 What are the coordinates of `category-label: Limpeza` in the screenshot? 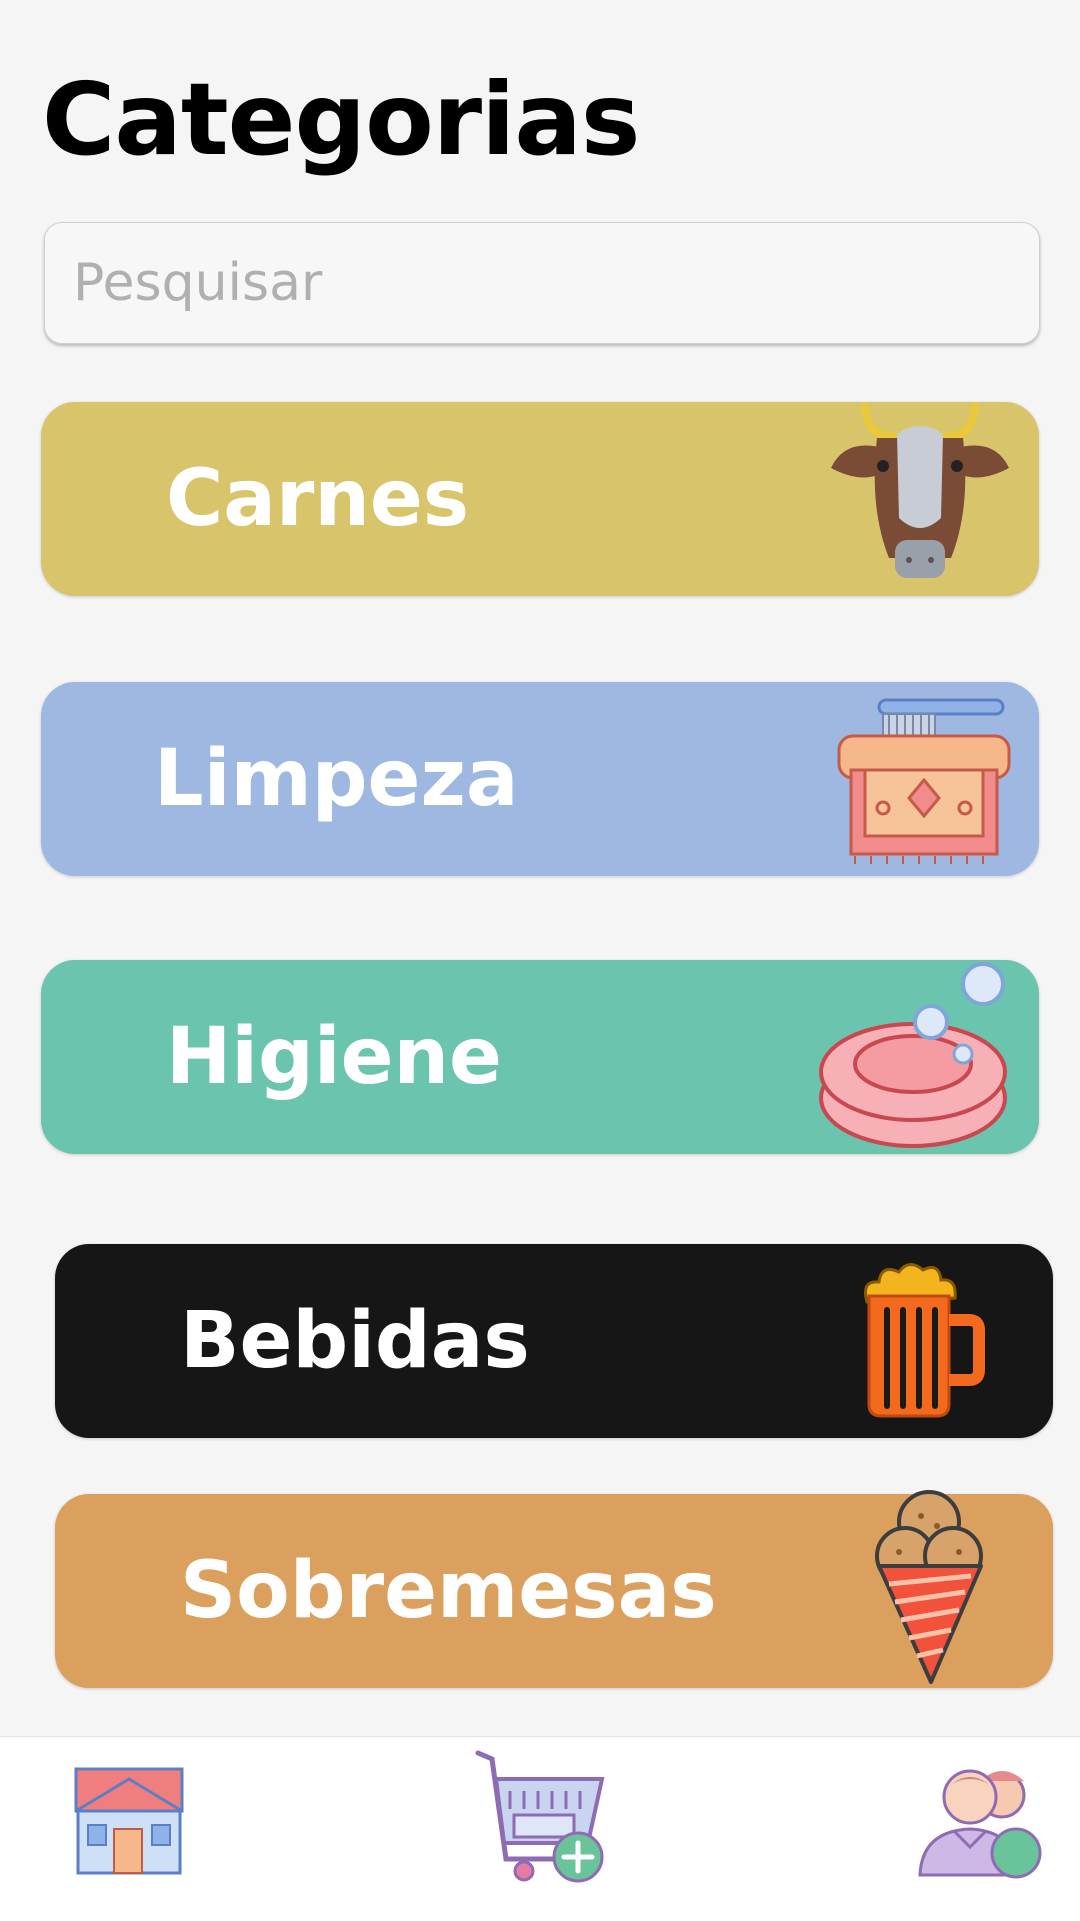 It's located at (336, 779).